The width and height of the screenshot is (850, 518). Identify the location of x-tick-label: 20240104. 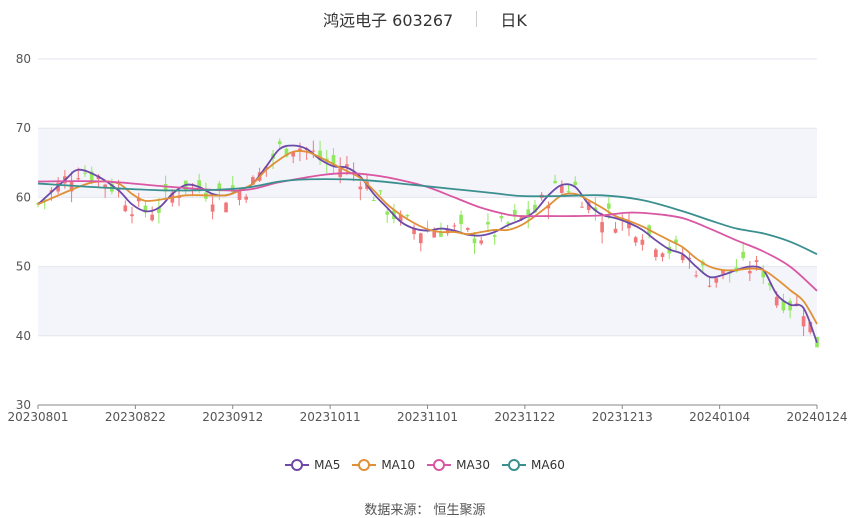
(719, 417).